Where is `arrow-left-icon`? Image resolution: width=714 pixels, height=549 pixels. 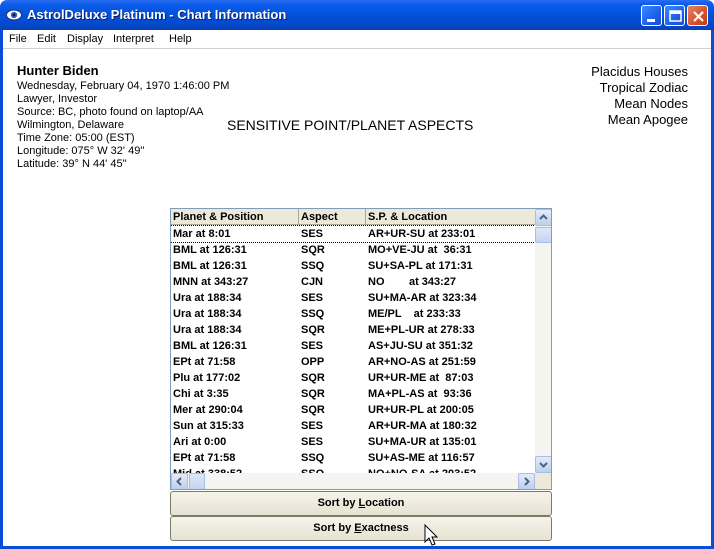 arrow-left-icon is located at coordinates (179, 481).